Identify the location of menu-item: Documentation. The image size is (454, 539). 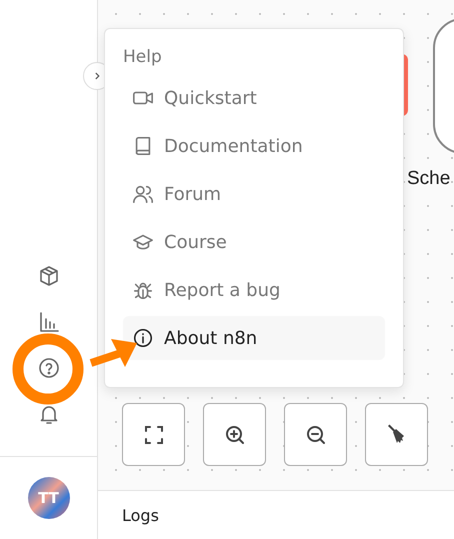
(254, 146).